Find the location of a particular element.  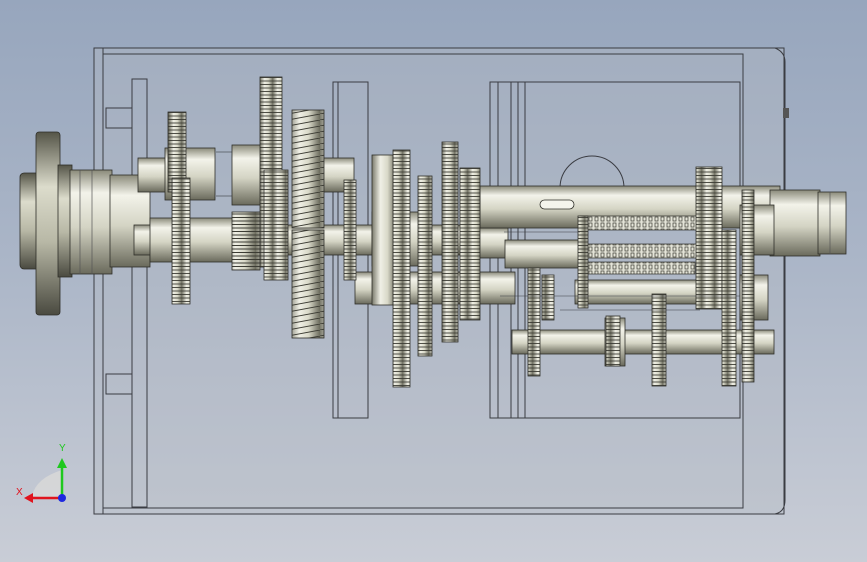

triad-y-label: Y is located at coordinates (62, 448).